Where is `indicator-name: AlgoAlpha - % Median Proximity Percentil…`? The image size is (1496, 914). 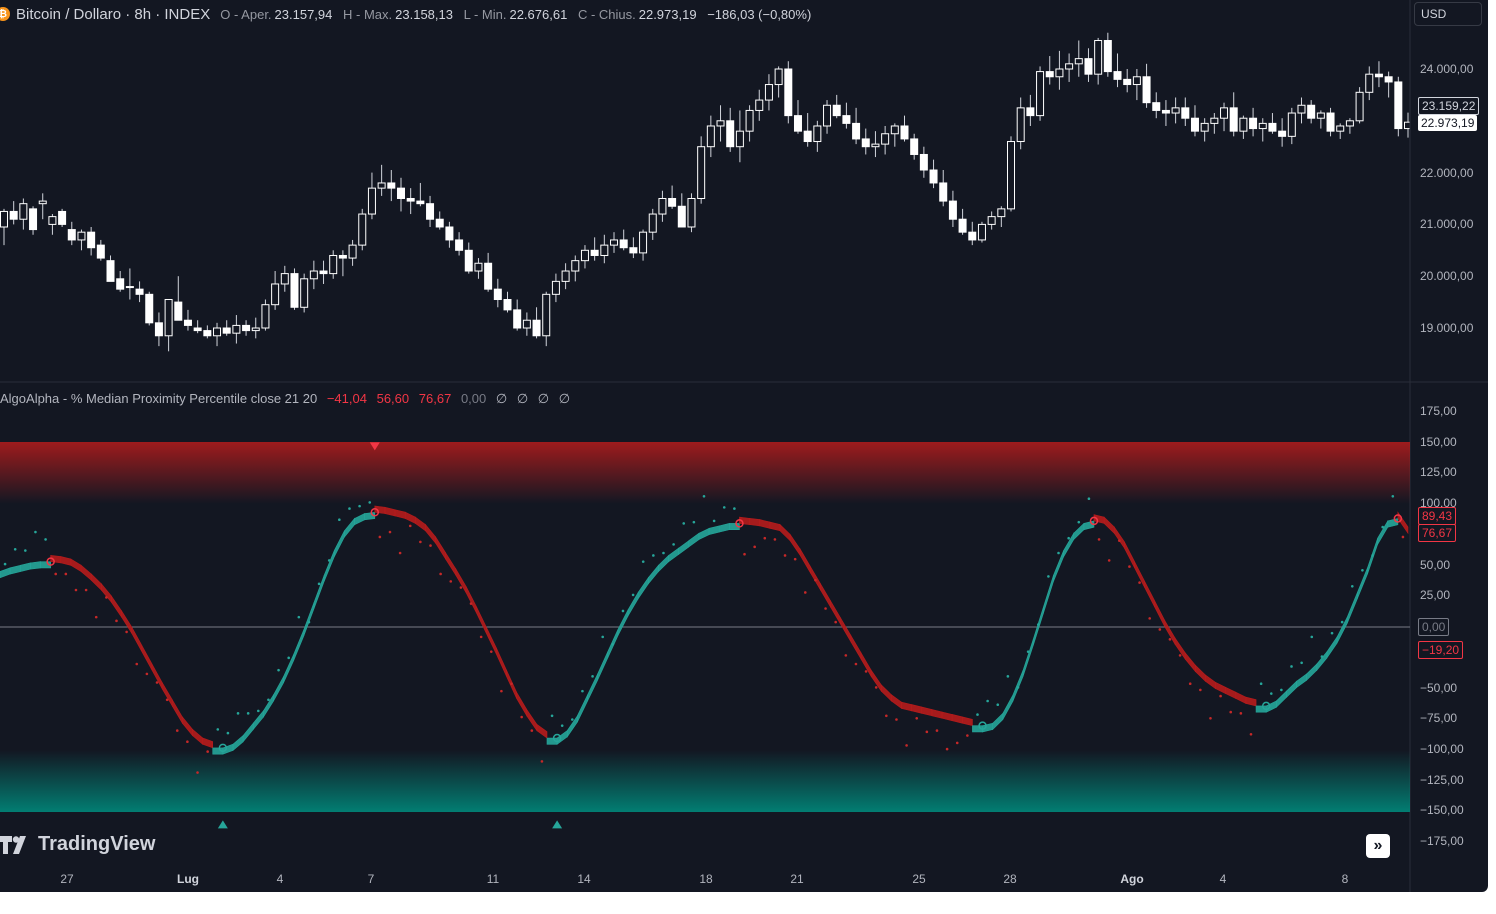 indicator-name: AlgoAlpha - % Median Proximity Percentil… is located at coordinates (158, 398).